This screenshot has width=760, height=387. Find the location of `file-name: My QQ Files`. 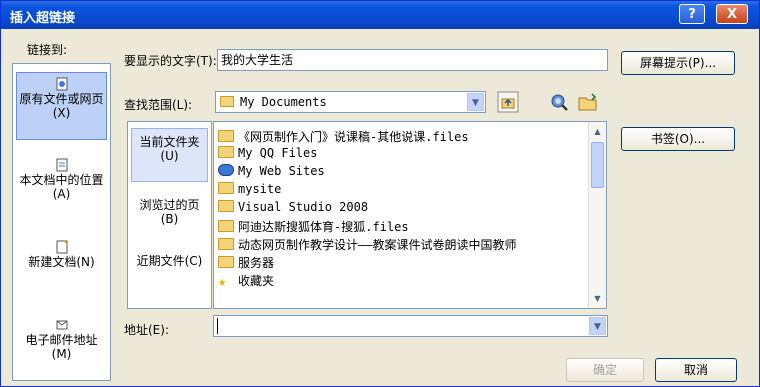

file-name: My QQ Files is located at coordinates (278, 153).